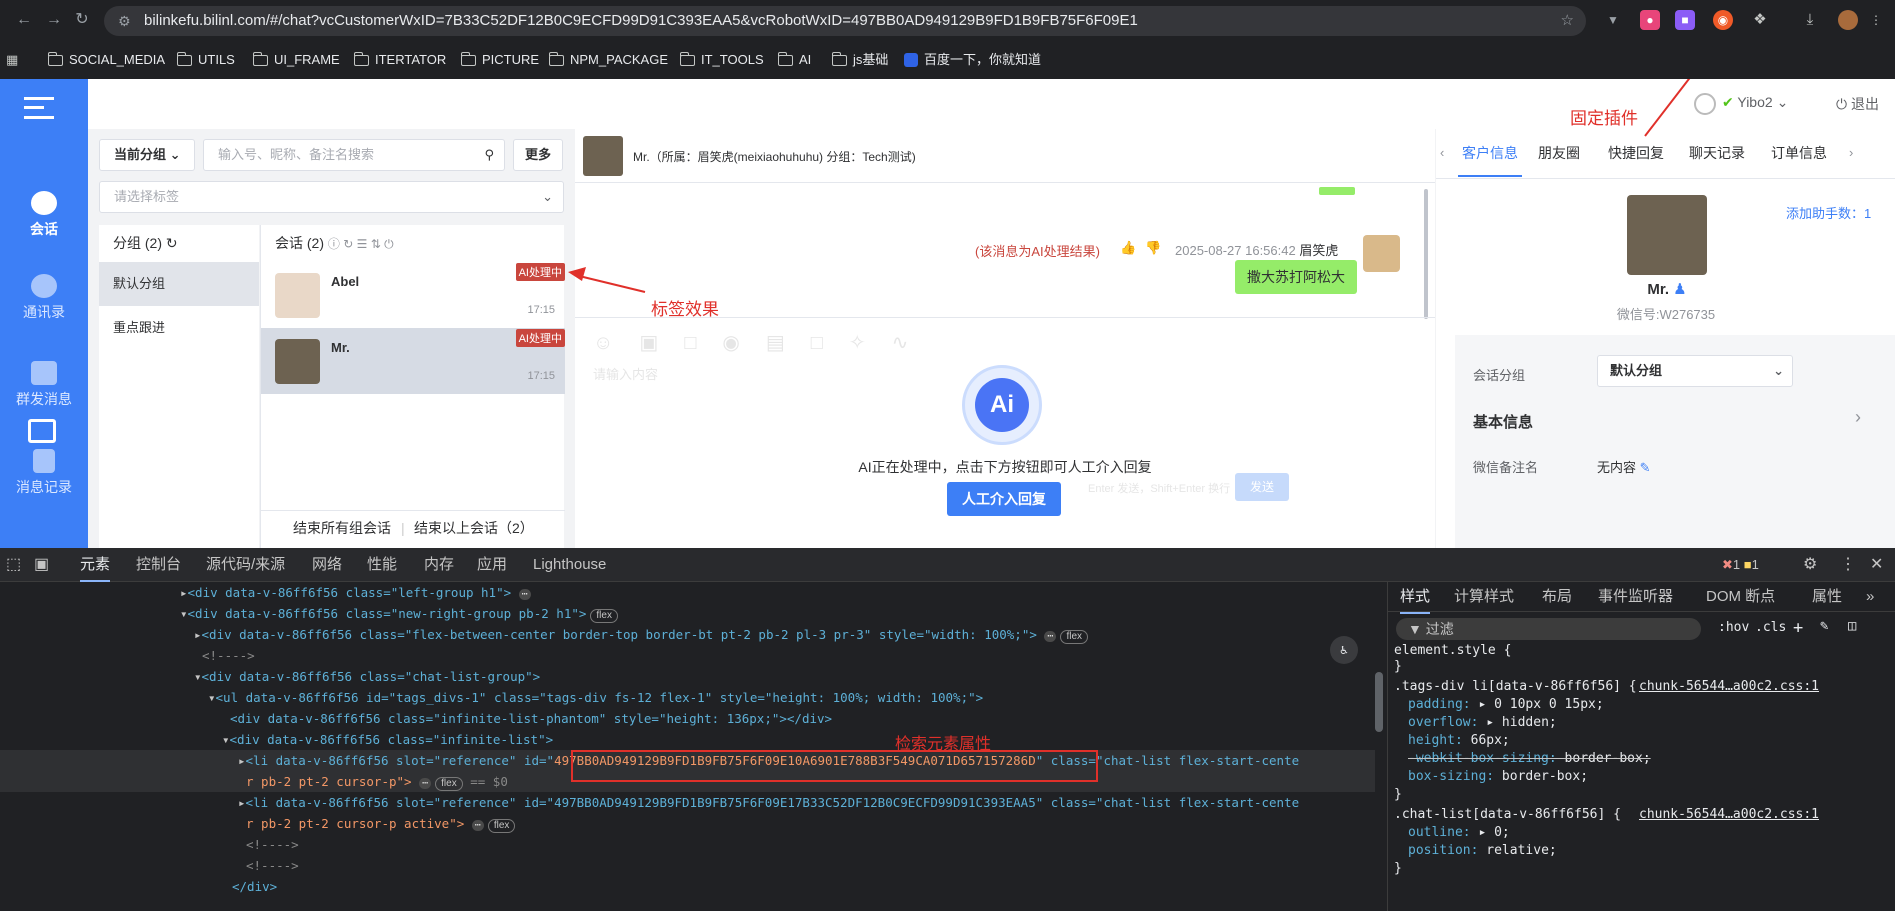 The width and height of the screenshot is (1895, 911). What do you see at coordinates (1415, 629) in the screenshot?
I see `filter-icon: ▼` at bounding box center [1415, 629].